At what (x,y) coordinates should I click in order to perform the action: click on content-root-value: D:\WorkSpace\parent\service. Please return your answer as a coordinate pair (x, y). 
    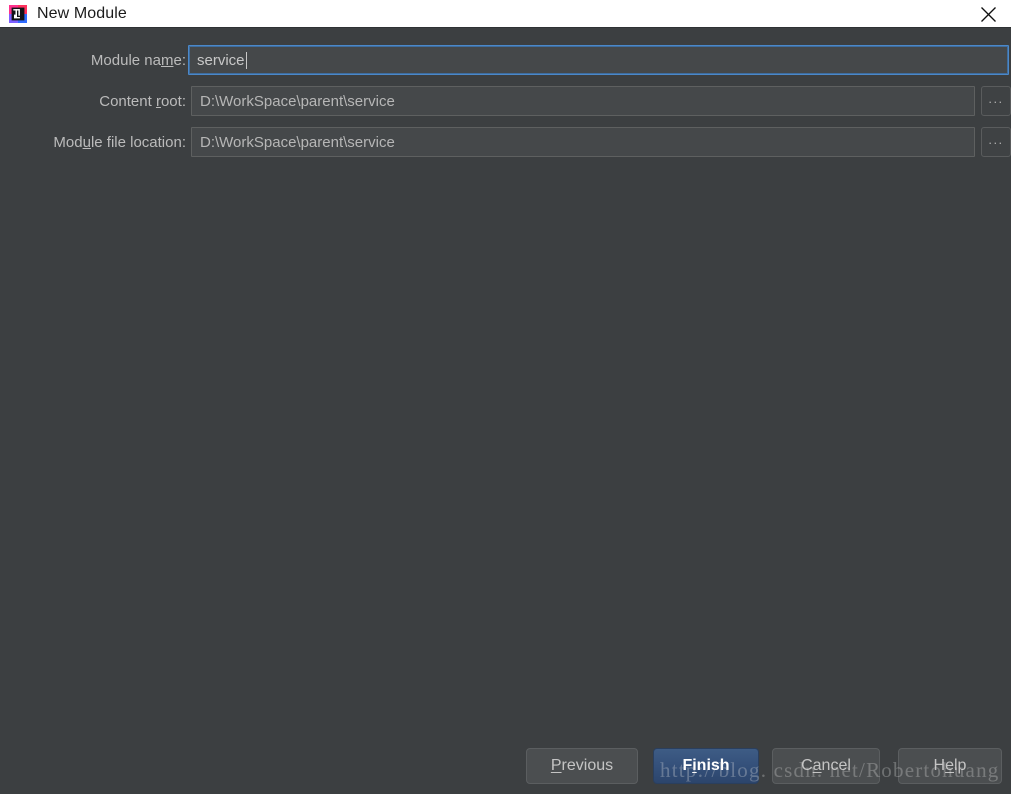
    Looking at the image, I should click on (297, 101).